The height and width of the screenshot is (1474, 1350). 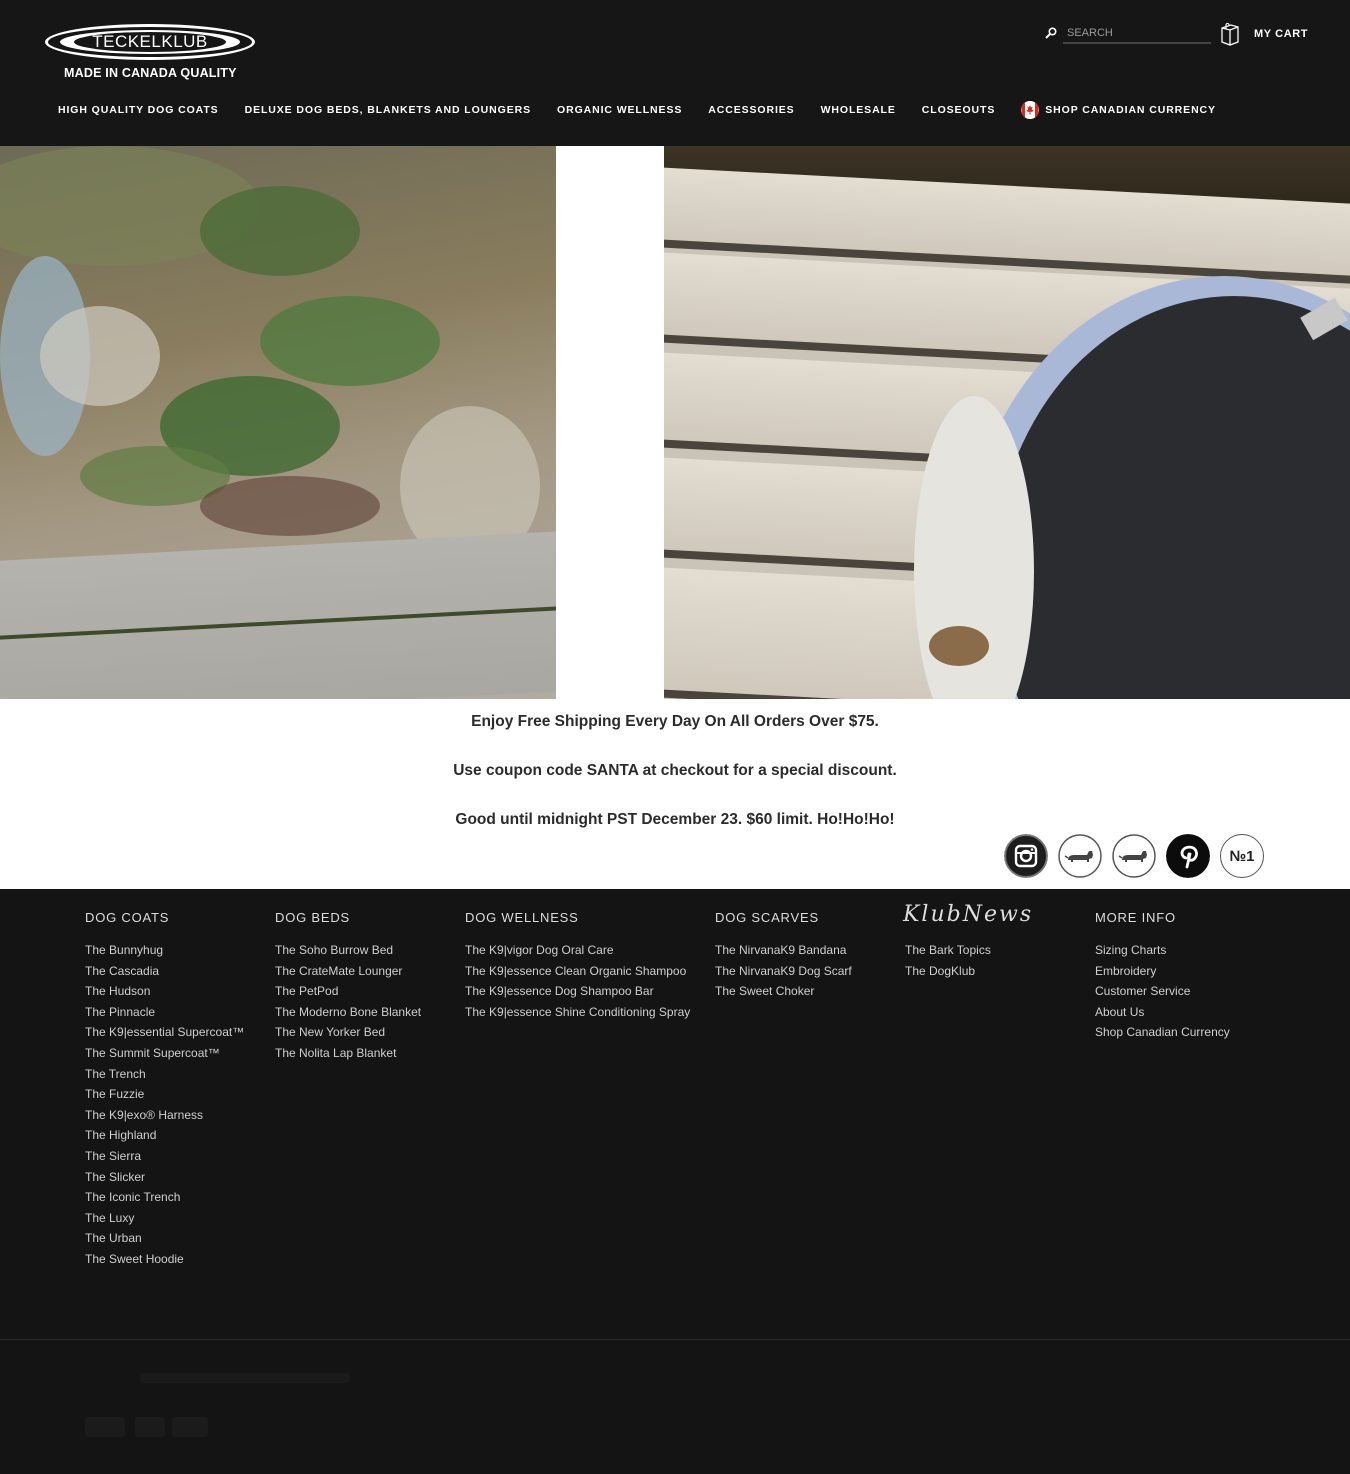 I want to click on nav-item-dog-coats: HIGH QUALITY DOG COATS, so click(x=138, y=110).